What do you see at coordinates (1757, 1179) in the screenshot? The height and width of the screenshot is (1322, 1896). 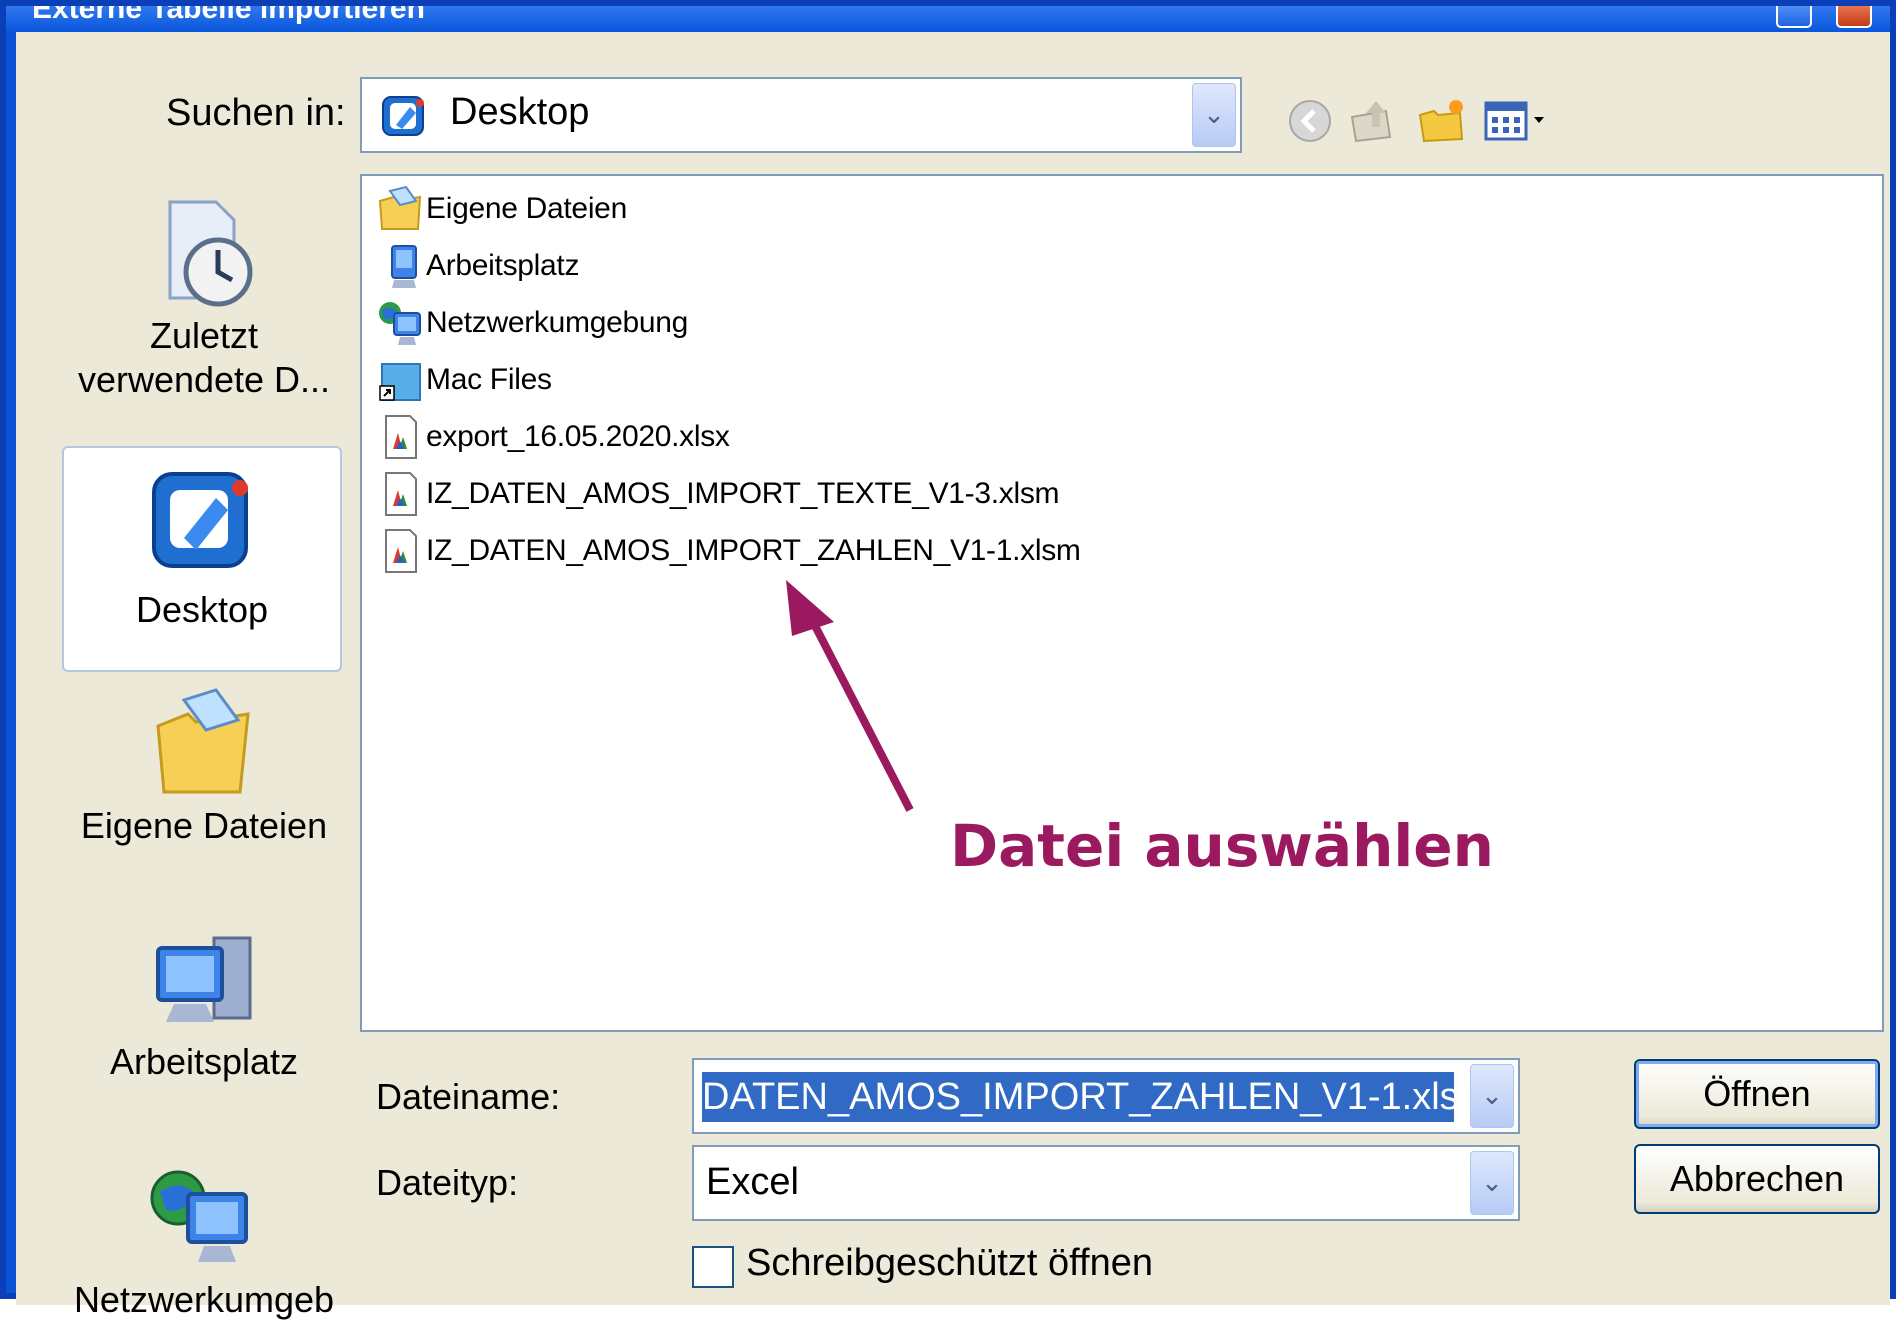 I see `cancel-button: Abbrechen` at bounding box center [1757, 1179].